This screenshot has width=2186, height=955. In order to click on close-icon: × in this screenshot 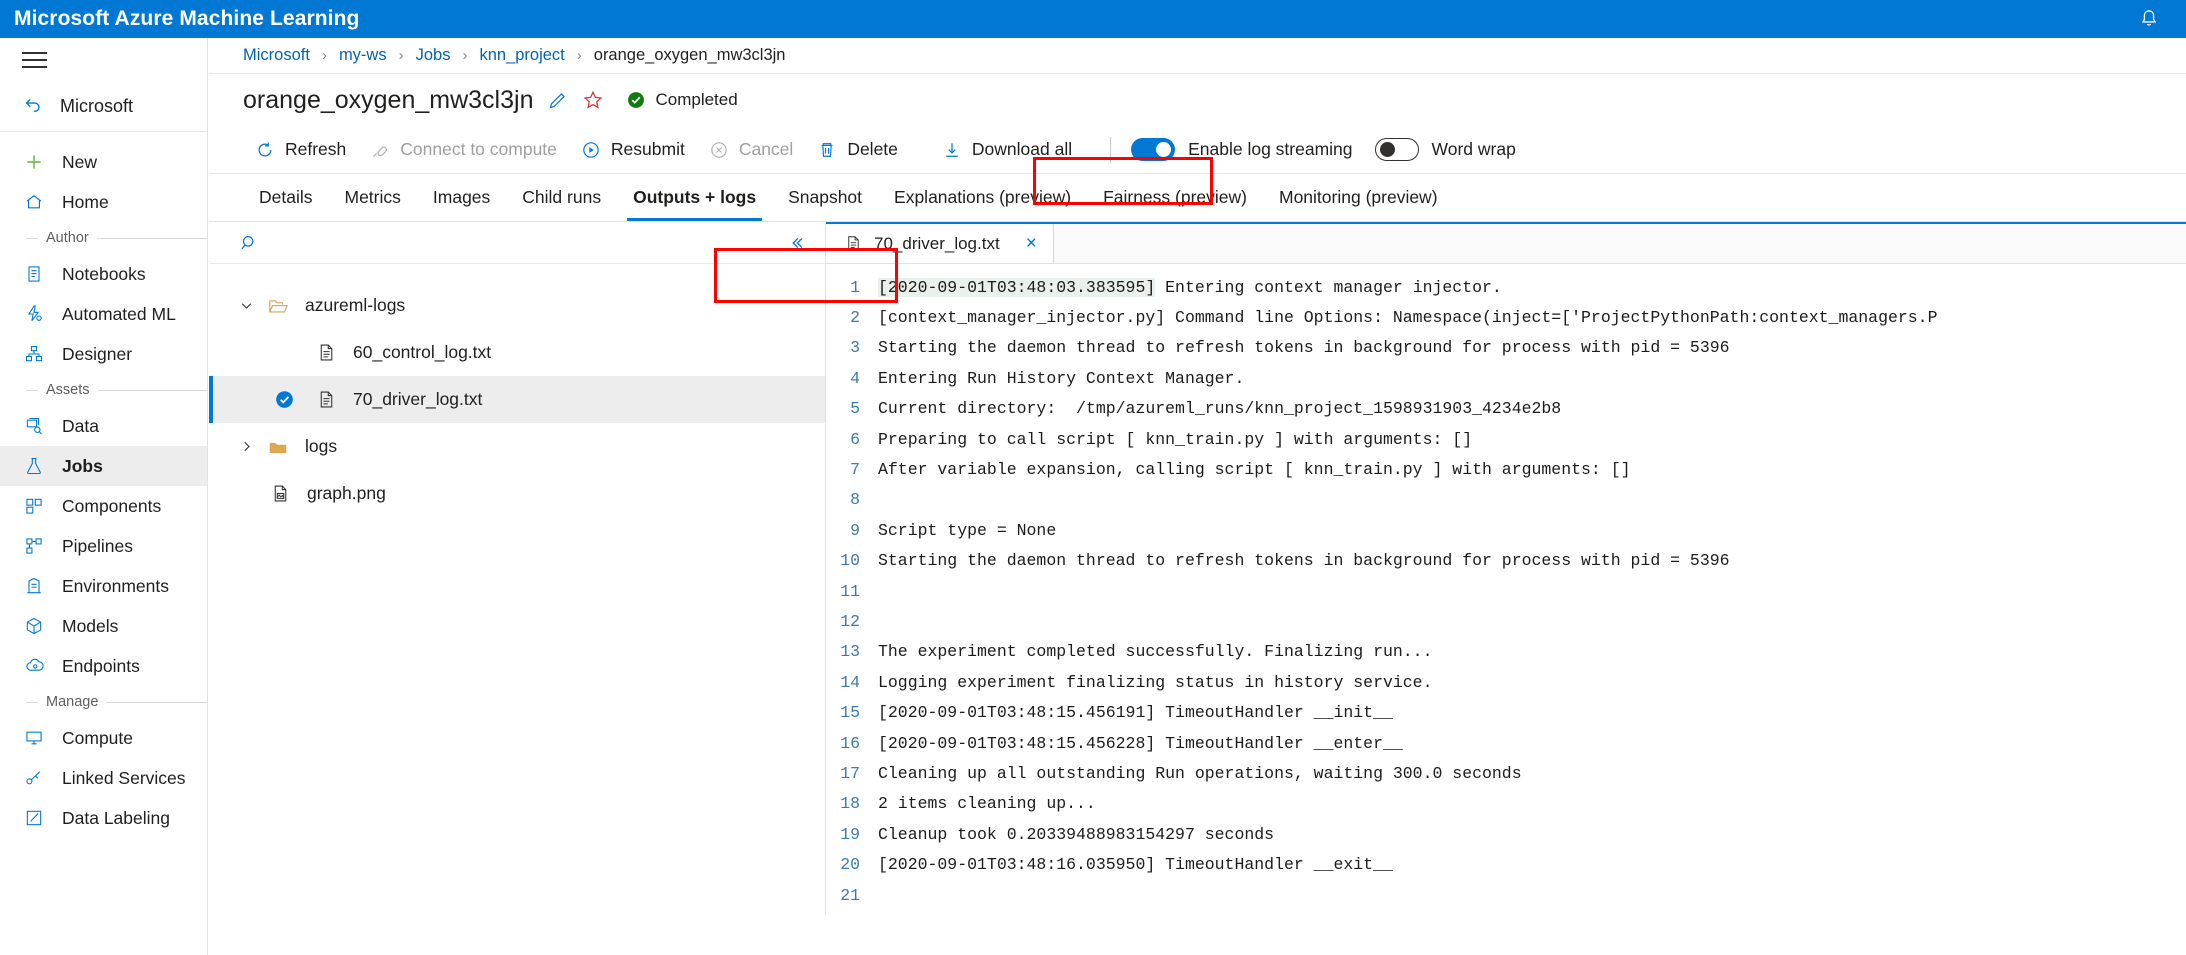, I will do `click(1031, 243)`.